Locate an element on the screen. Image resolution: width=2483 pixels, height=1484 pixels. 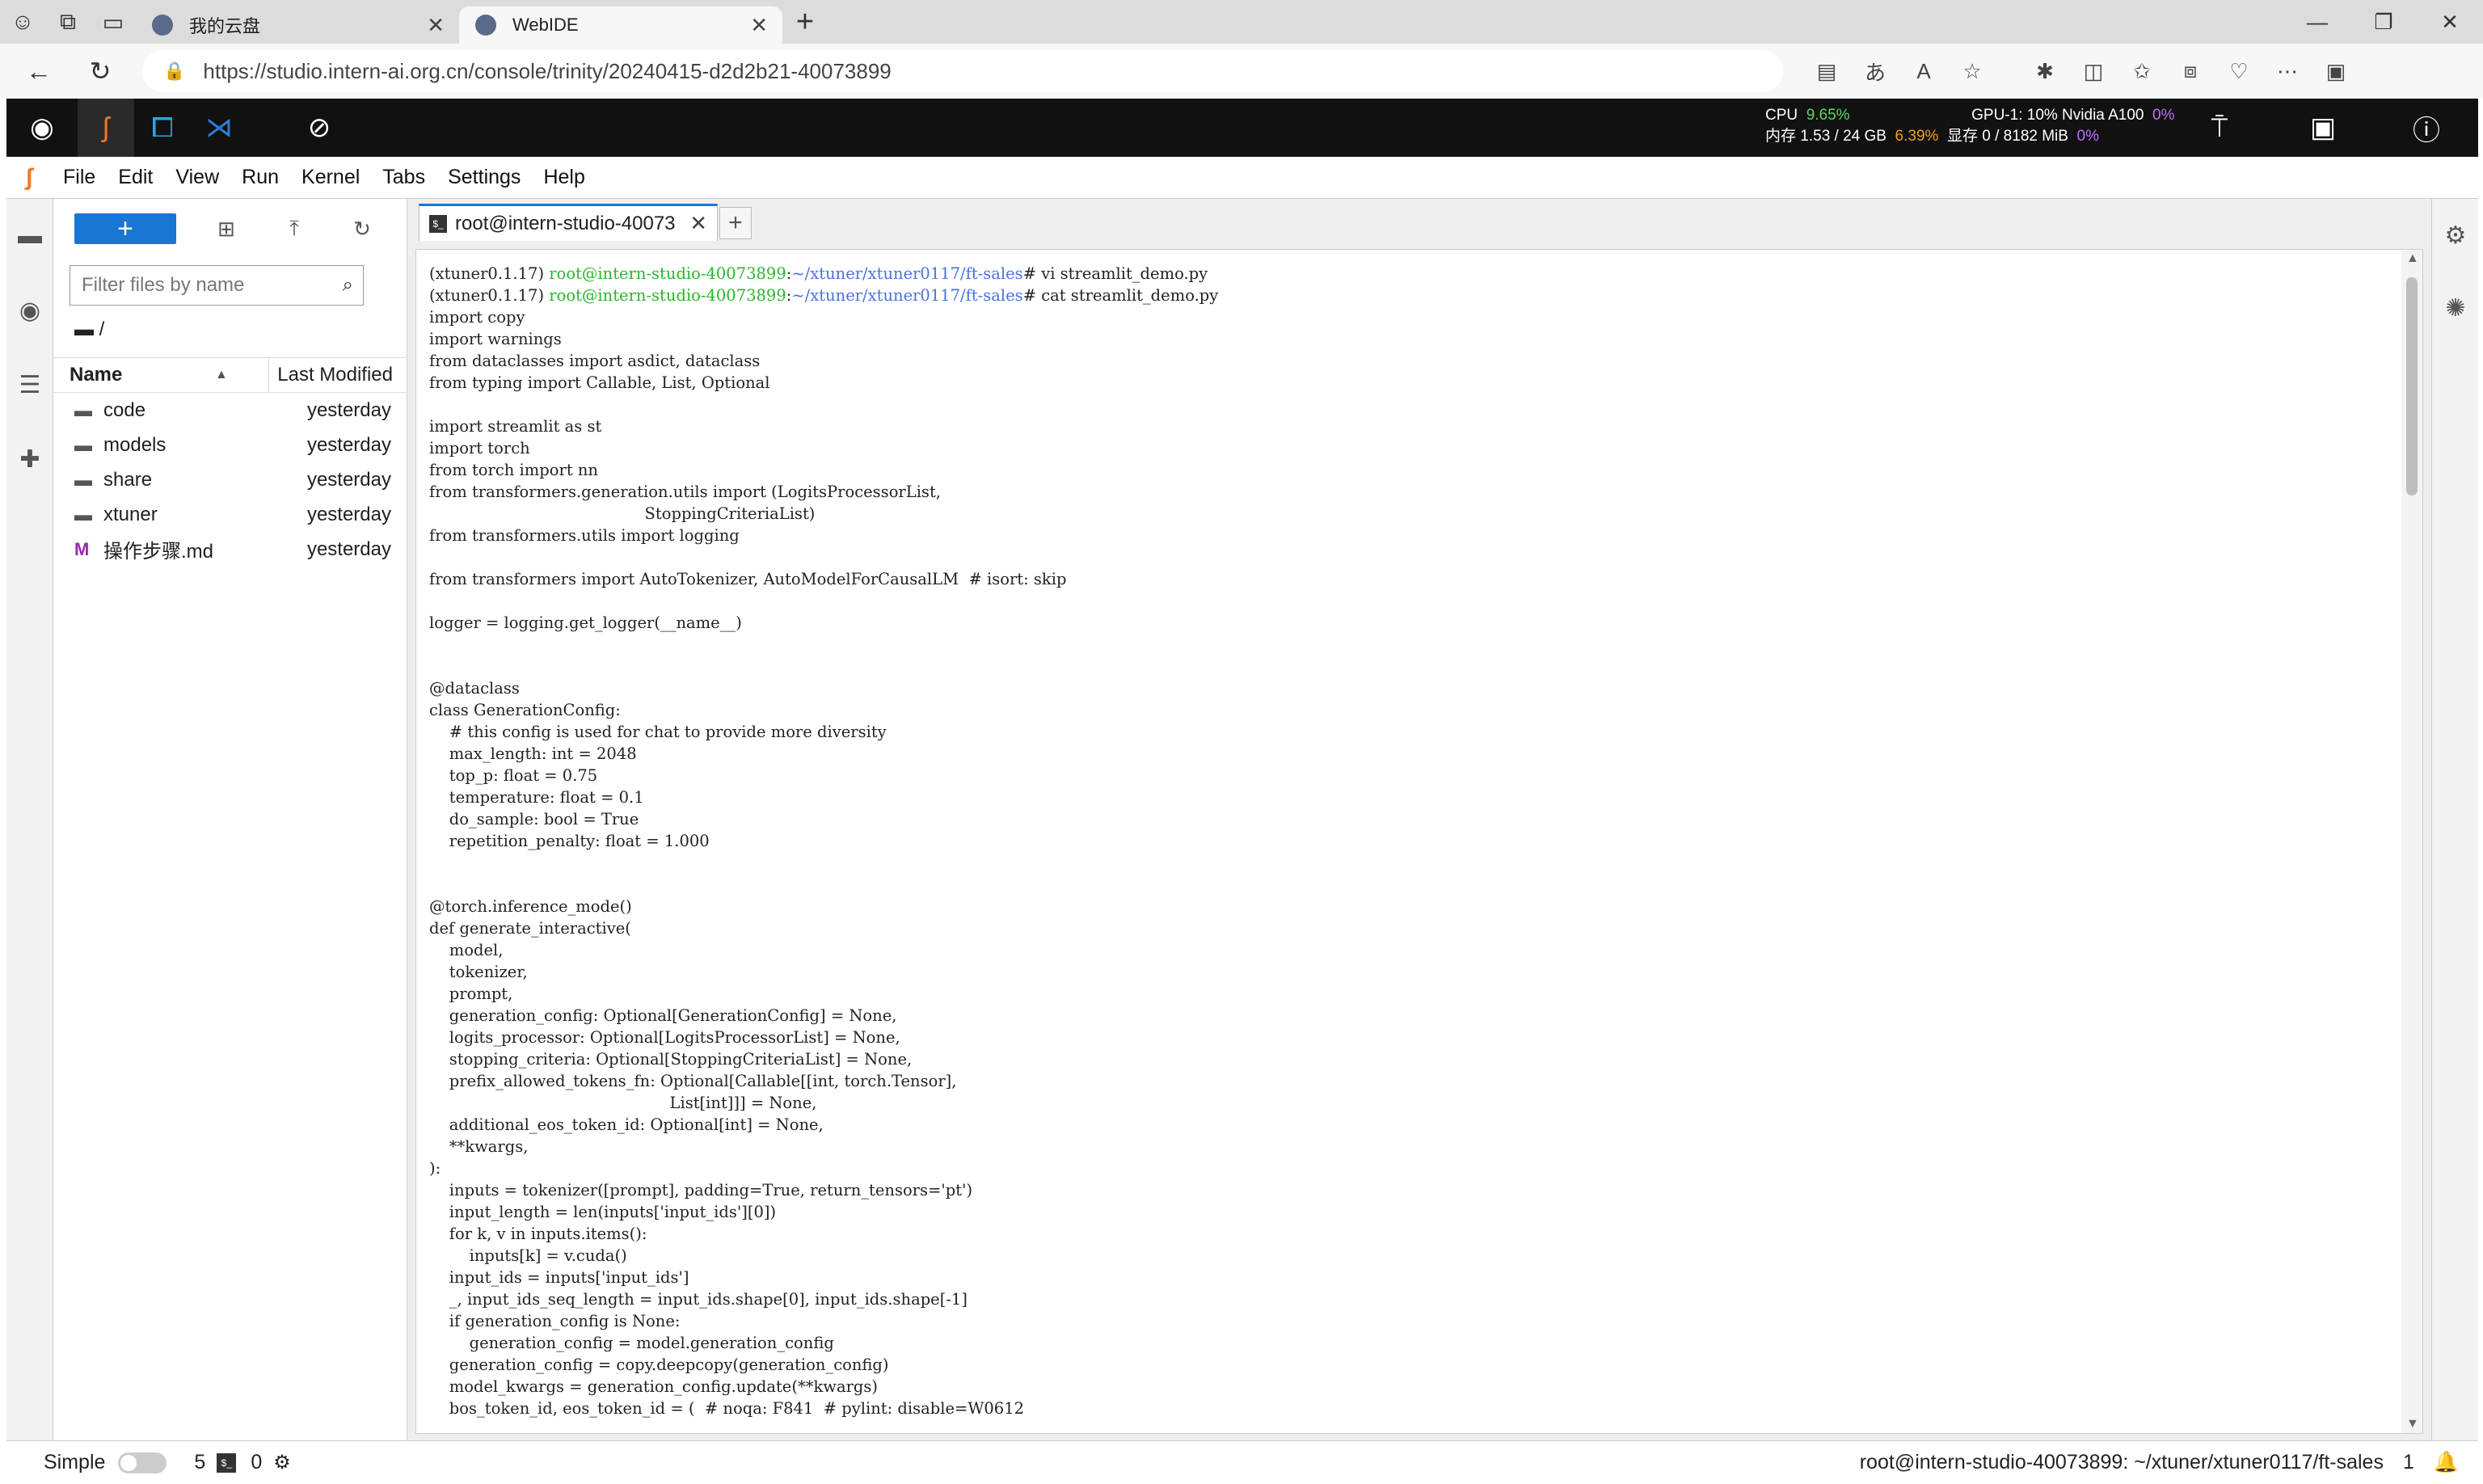
scrollbar-thumb is located at coordinates (2412, 386).